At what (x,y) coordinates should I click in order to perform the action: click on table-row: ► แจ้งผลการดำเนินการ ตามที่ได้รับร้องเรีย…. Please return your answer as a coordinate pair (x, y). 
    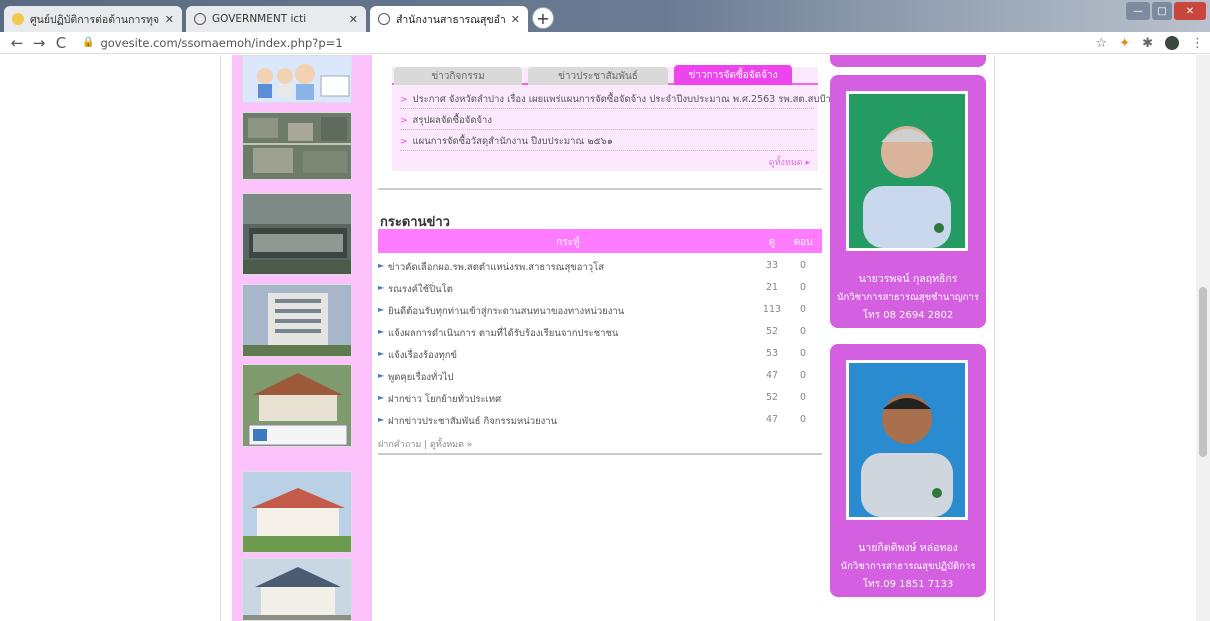
    Looking at the image, I should click on (600, 332).